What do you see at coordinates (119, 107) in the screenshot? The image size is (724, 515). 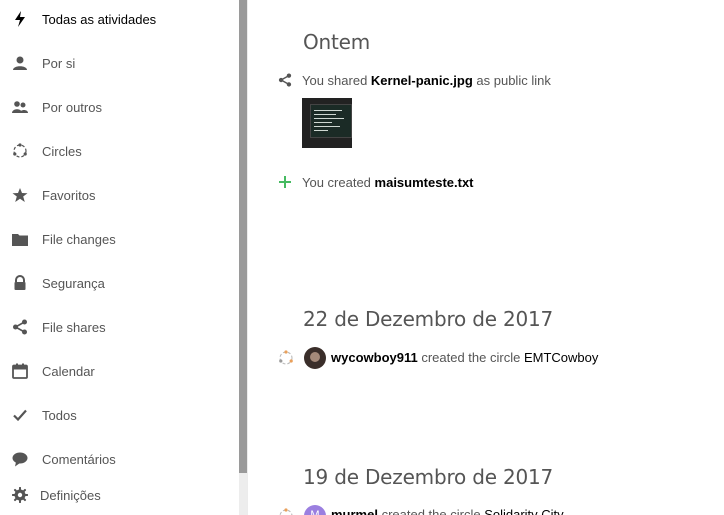 I see `sidebar-item-por-outros: Por outros` at bounding box center [119, 107].